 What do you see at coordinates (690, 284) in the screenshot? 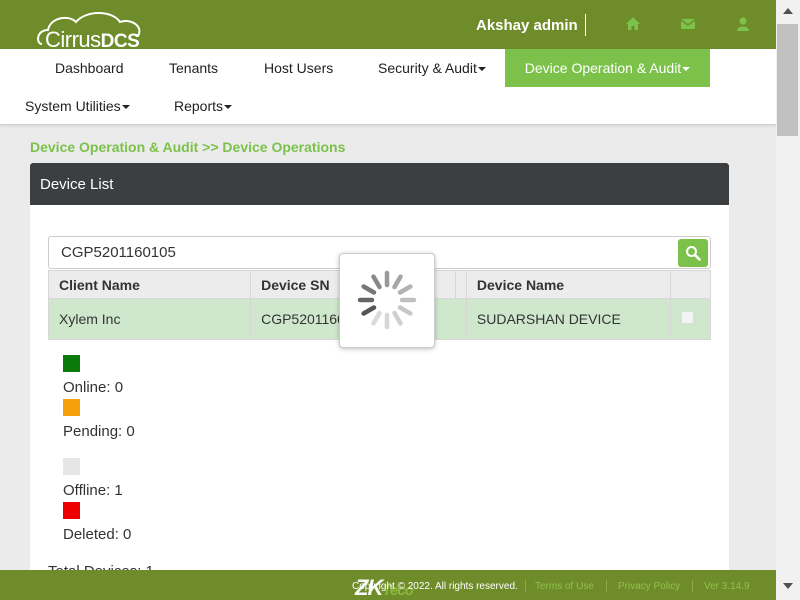
I see `col-select` at bounding box center [690, 284].